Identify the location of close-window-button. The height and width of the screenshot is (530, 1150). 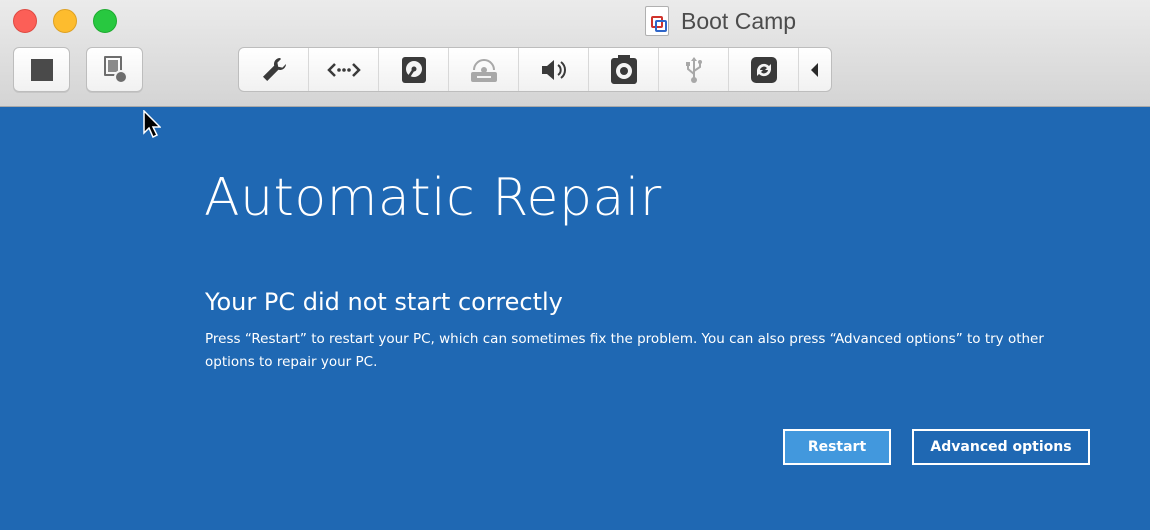
(25, 21).